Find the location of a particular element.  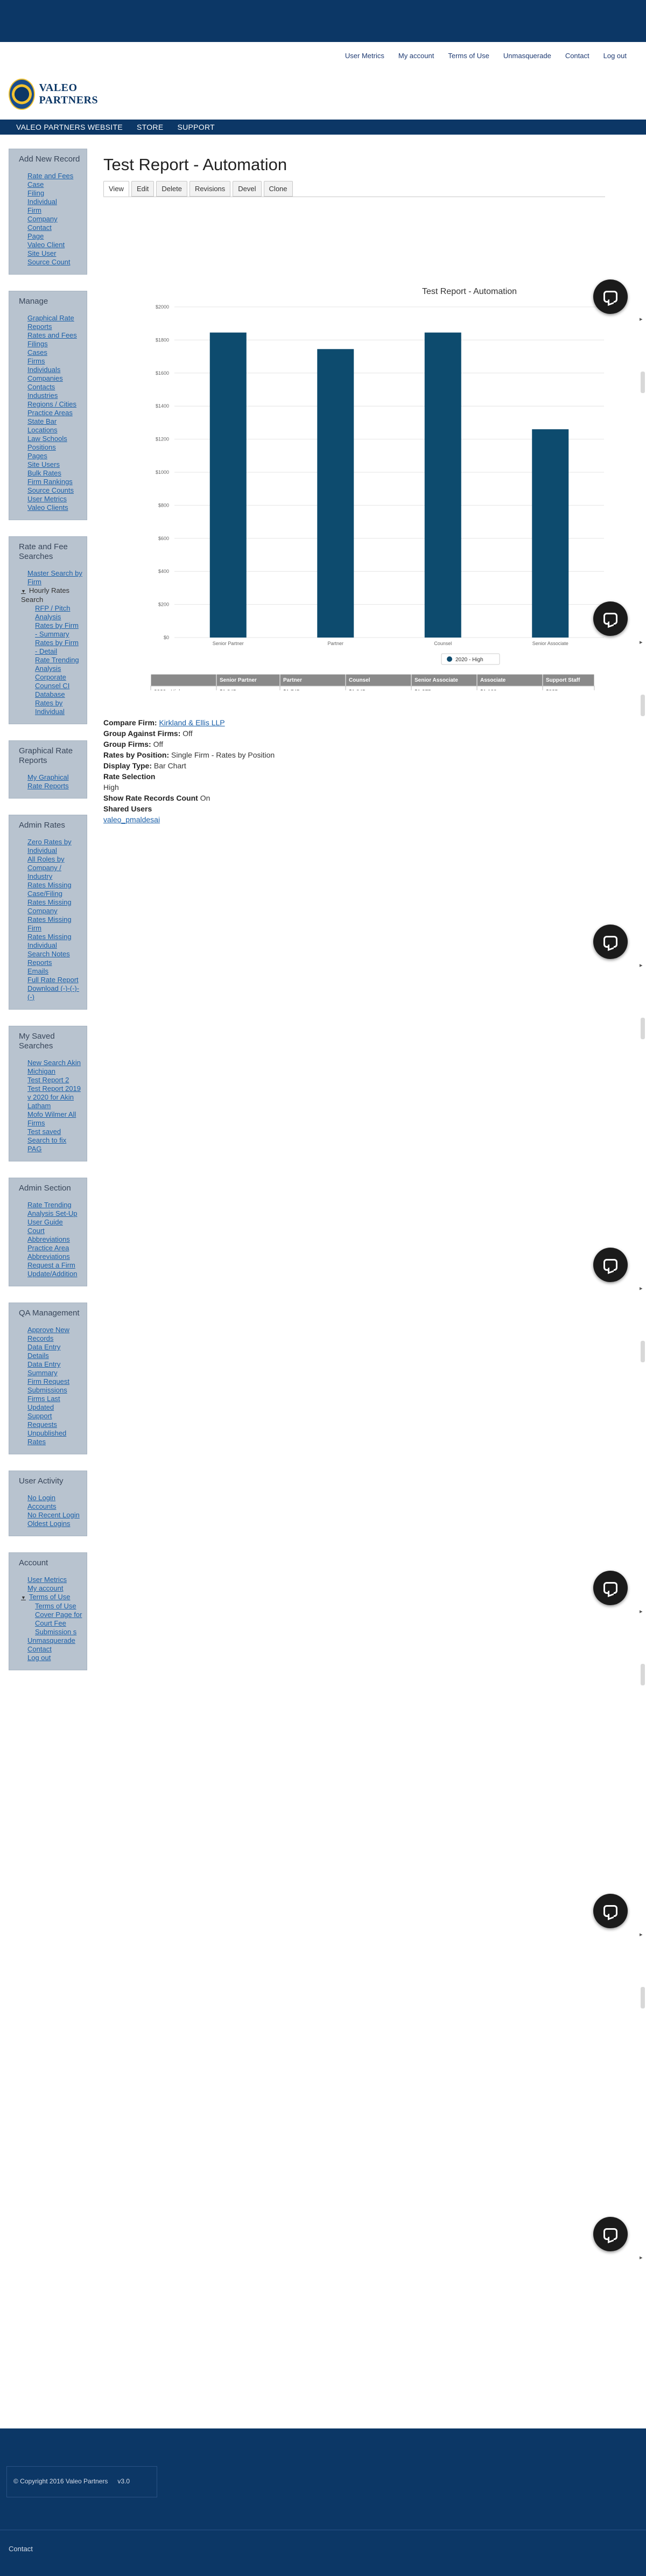

sidebar-item-add-new-2: Filing is located at coordinates (54, 193).